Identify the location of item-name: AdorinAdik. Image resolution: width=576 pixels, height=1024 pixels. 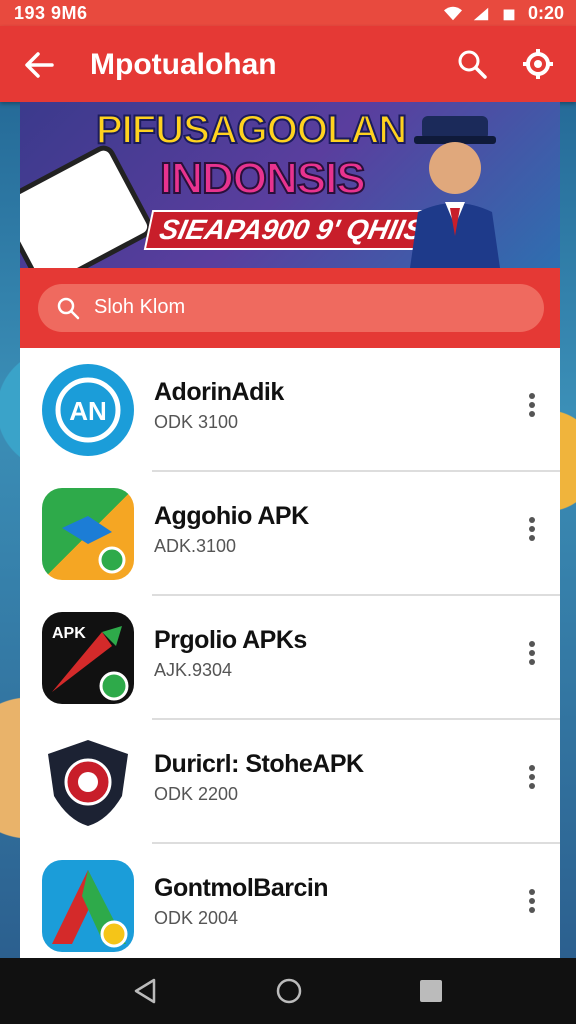
(219, 392).